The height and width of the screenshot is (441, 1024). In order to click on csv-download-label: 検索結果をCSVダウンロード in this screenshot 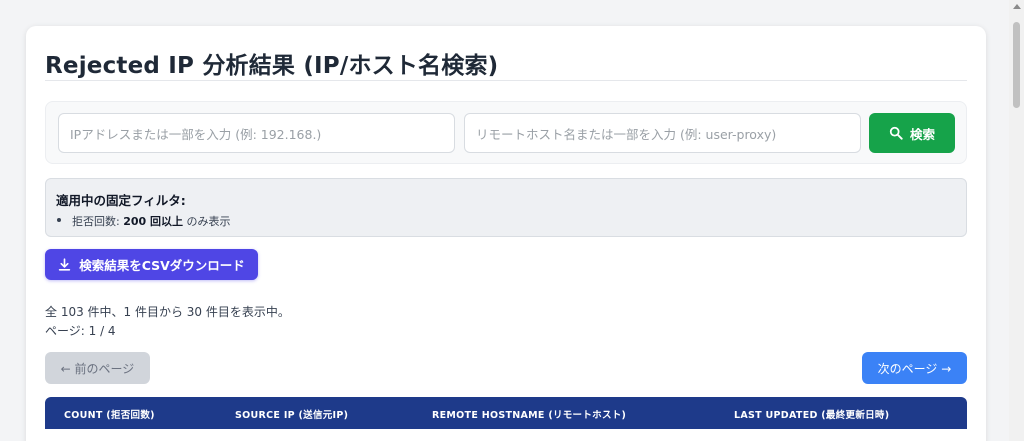, I will do `click(162, 265)`.